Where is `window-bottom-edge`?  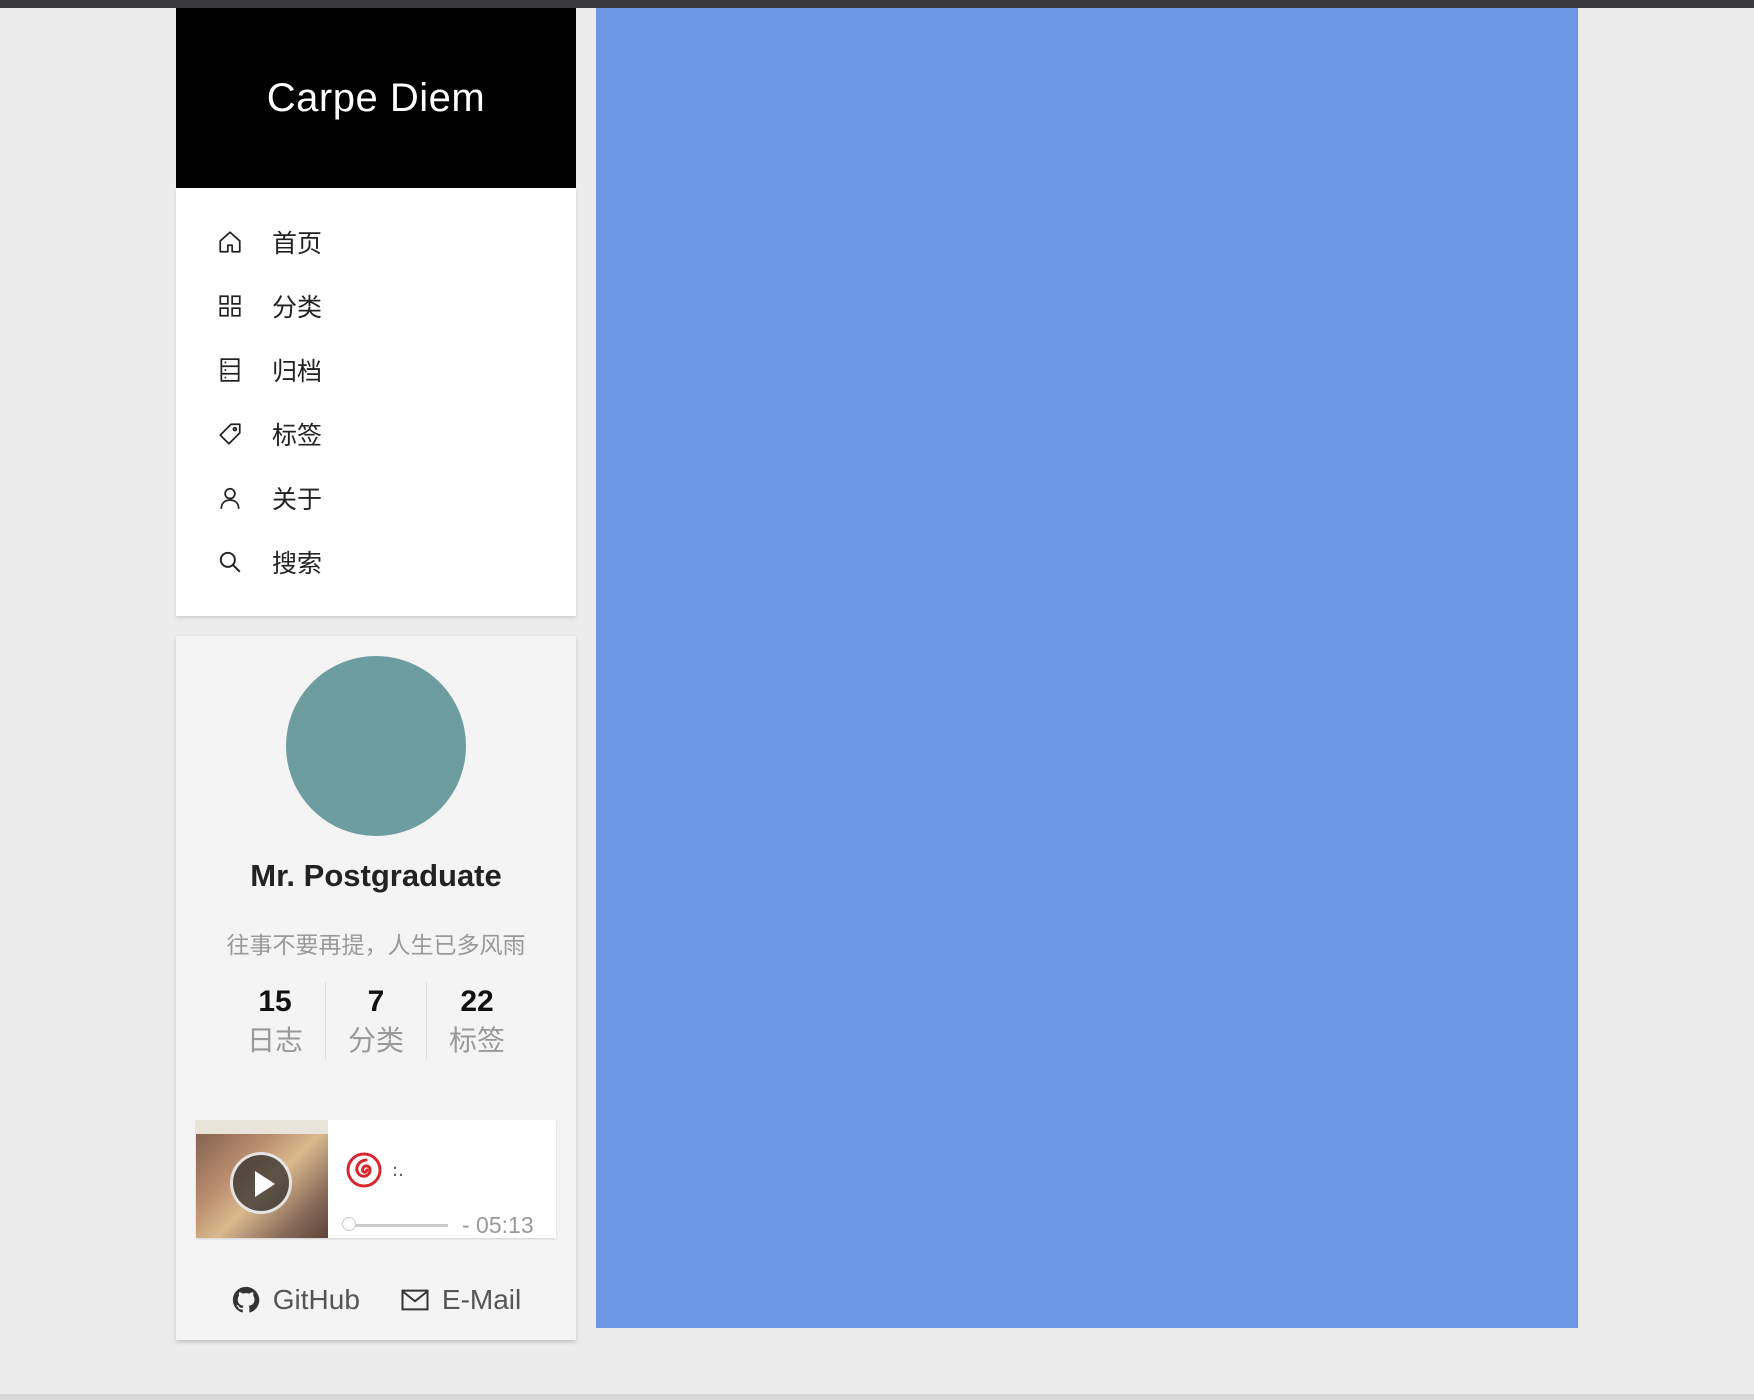 window-bottom-edge is located at coordinates (877, 1397).